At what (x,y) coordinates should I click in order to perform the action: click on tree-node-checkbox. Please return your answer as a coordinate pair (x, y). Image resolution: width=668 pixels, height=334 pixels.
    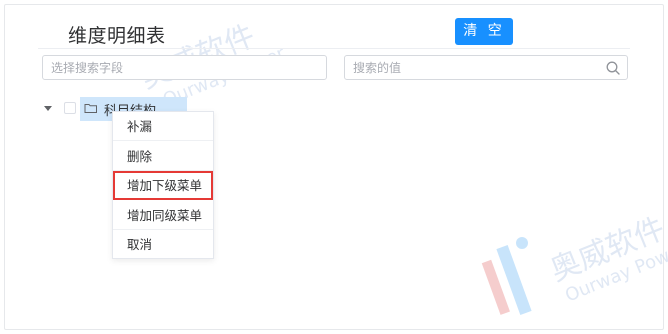
    Looking at the image, I should click on (70, 108).